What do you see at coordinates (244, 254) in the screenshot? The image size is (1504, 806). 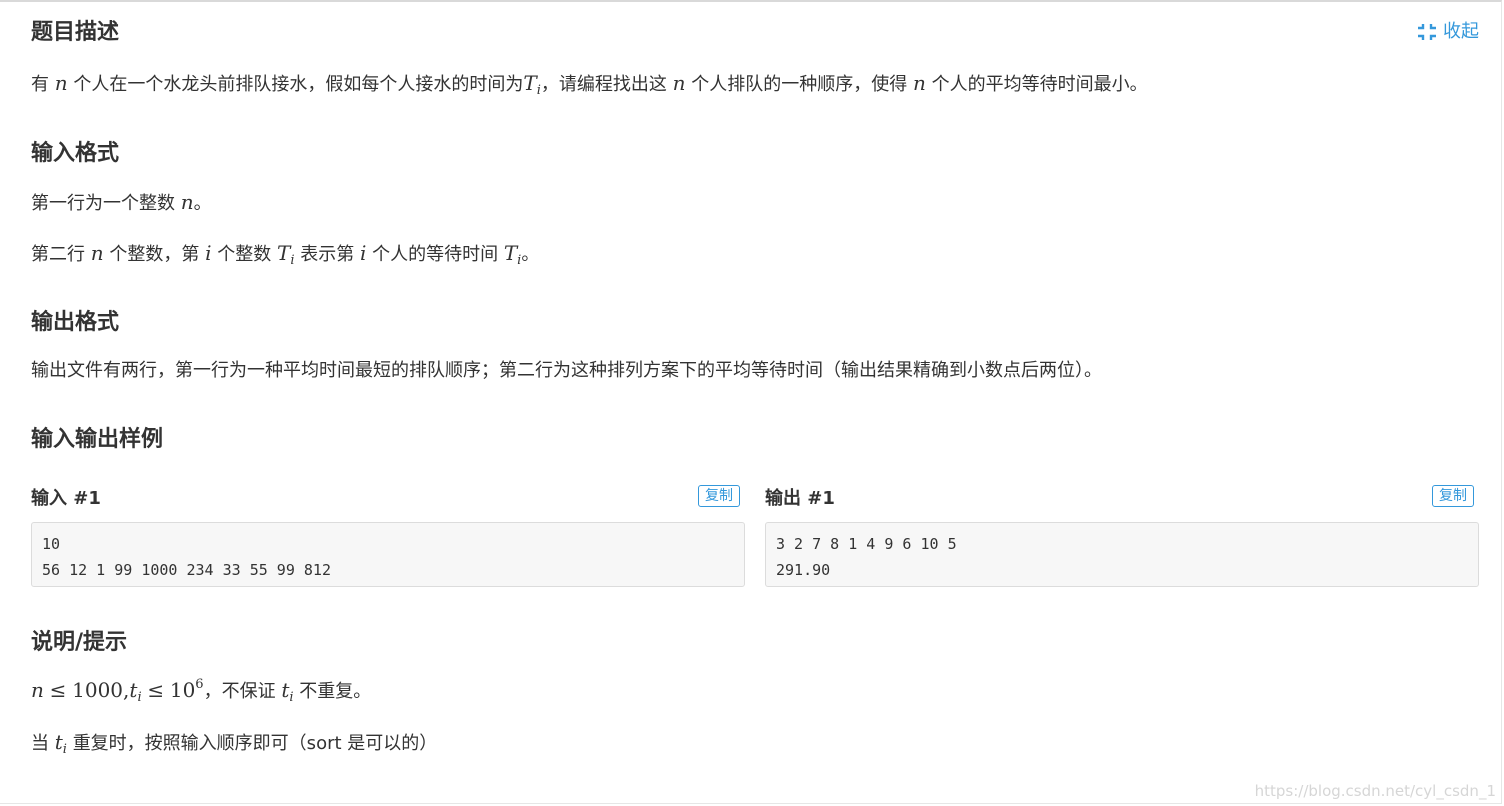 I see `input-line2-c: 个整数` at bounding box center [244, 254].